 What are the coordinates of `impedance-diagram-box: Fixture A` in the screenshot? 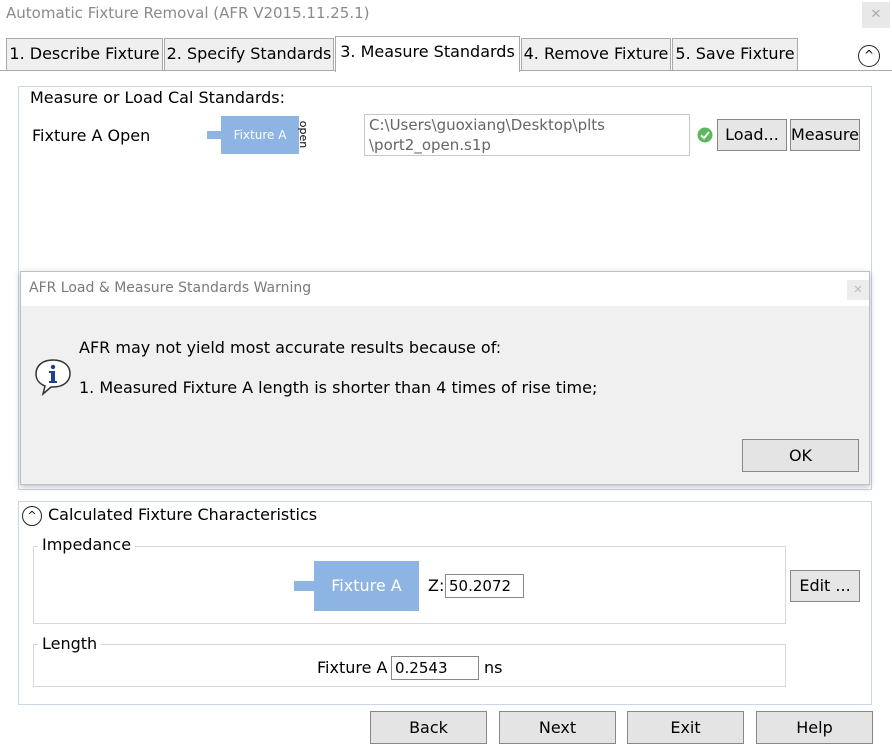 It's located at (366, 586).